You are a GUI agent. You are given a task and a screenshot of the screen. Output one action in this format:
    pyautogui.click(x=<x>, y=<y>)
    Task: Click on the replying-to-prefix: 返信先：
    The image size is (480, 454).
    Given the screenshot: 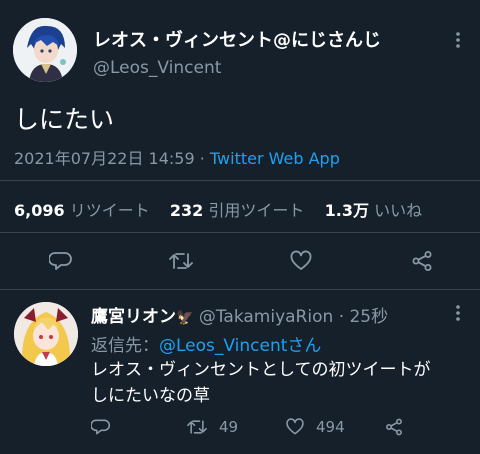 What is the action you would take?
    pyautogui.click(x=125, y=346)
    